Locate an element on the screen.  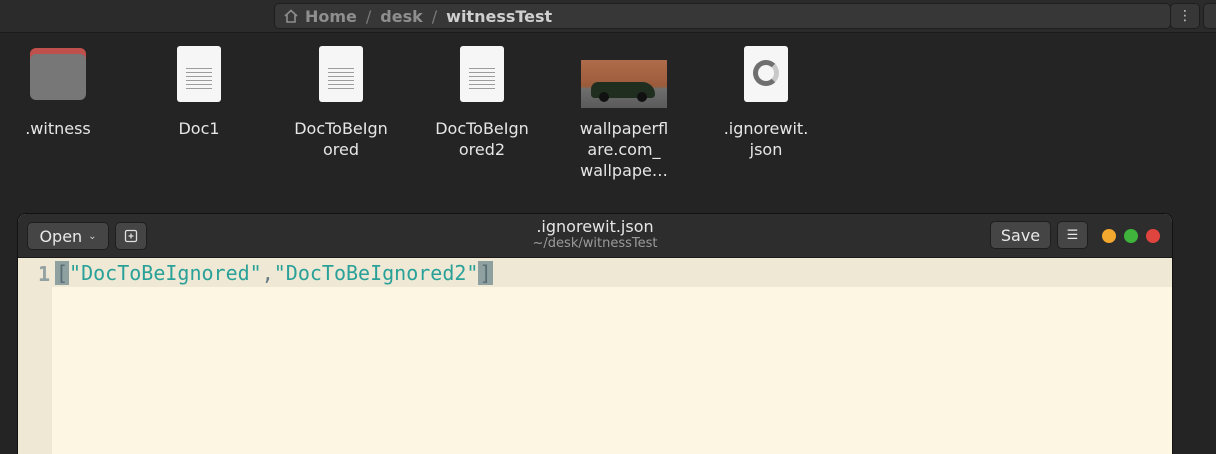
path-segment-home: Home is located at coordinates (331, 16).